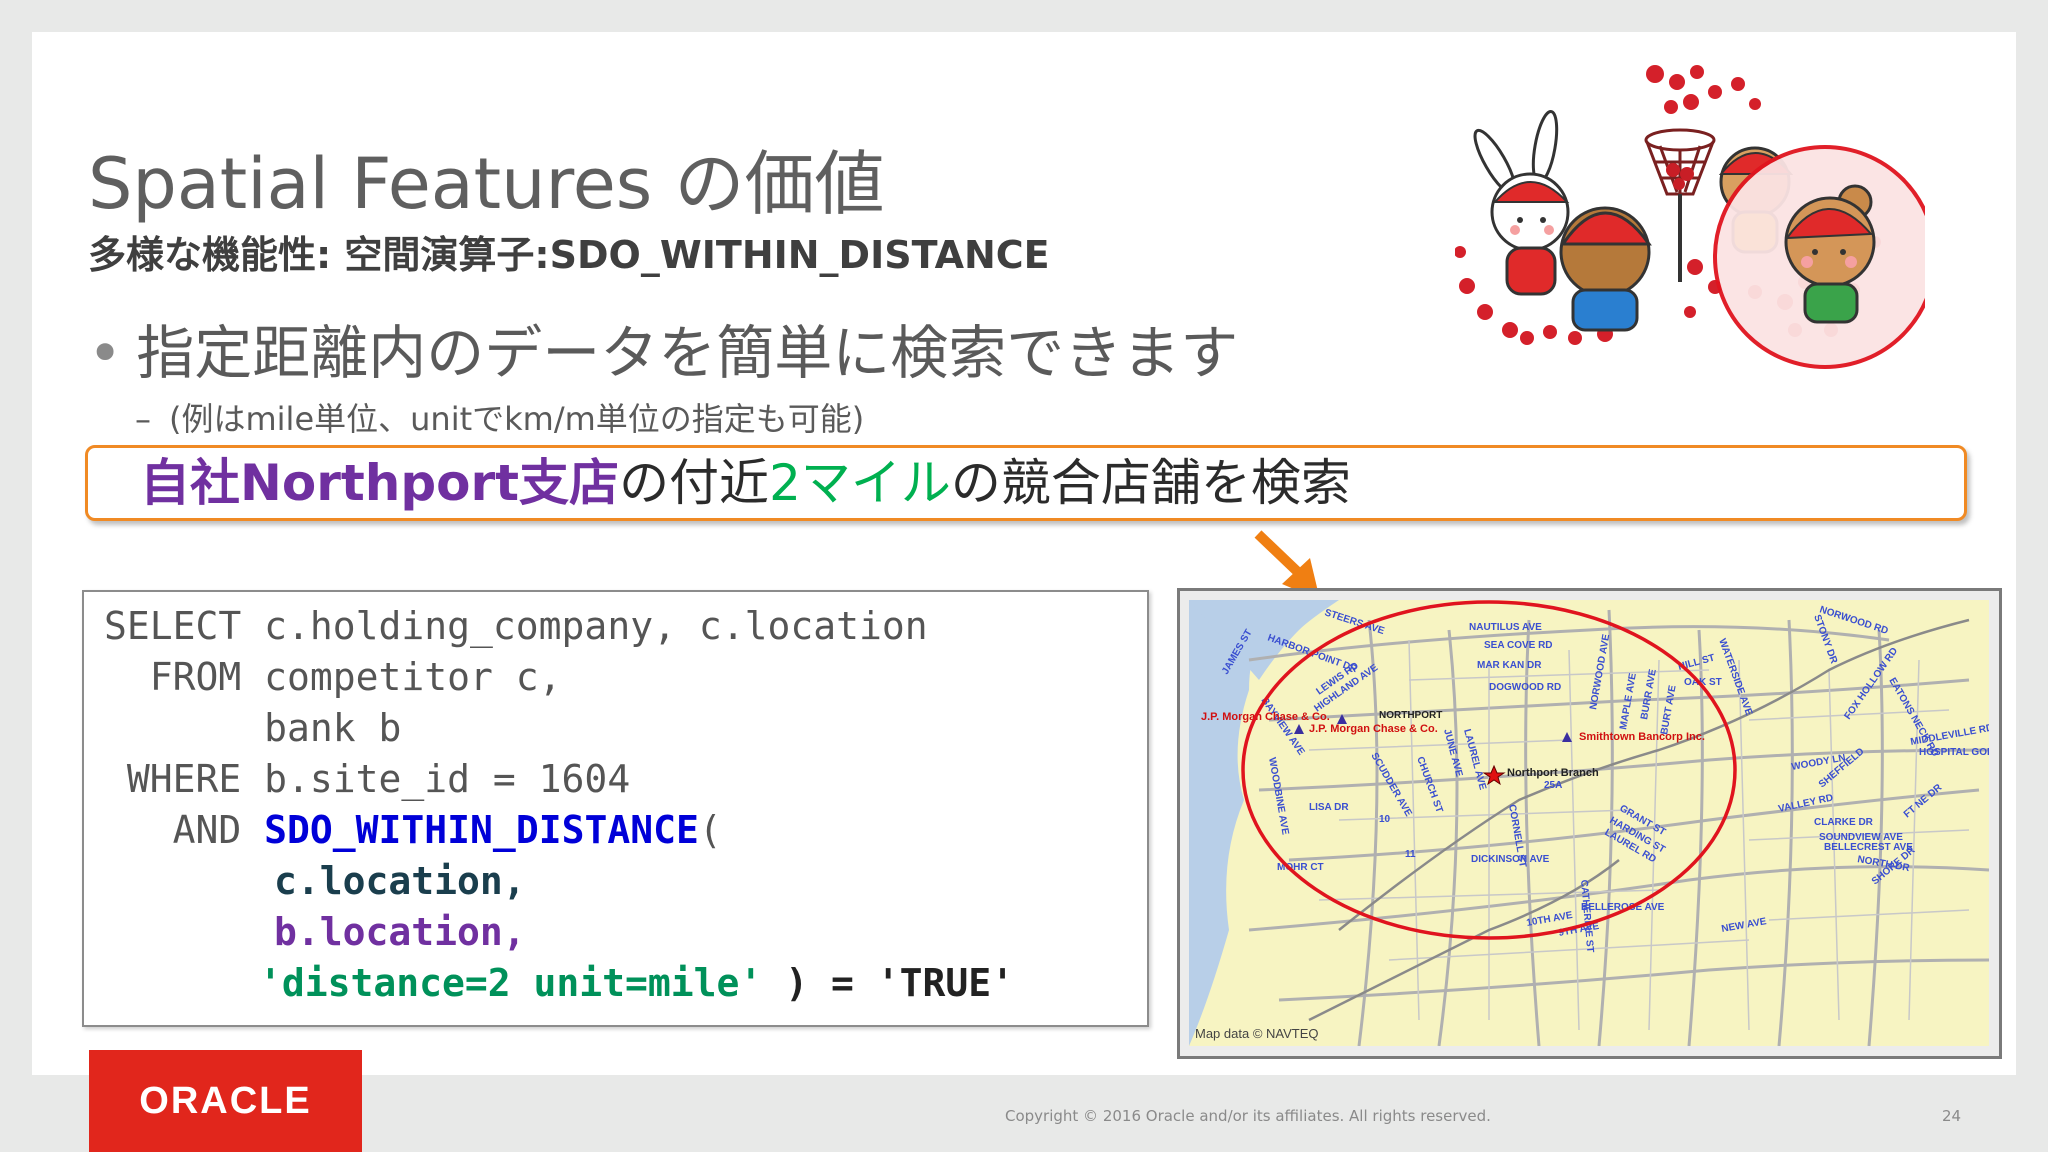 The image size is (2048, 1152). I want to click on bank-label-jp-morgan-1: J.P. Morgan Chase & Co., so click(1265, 717).